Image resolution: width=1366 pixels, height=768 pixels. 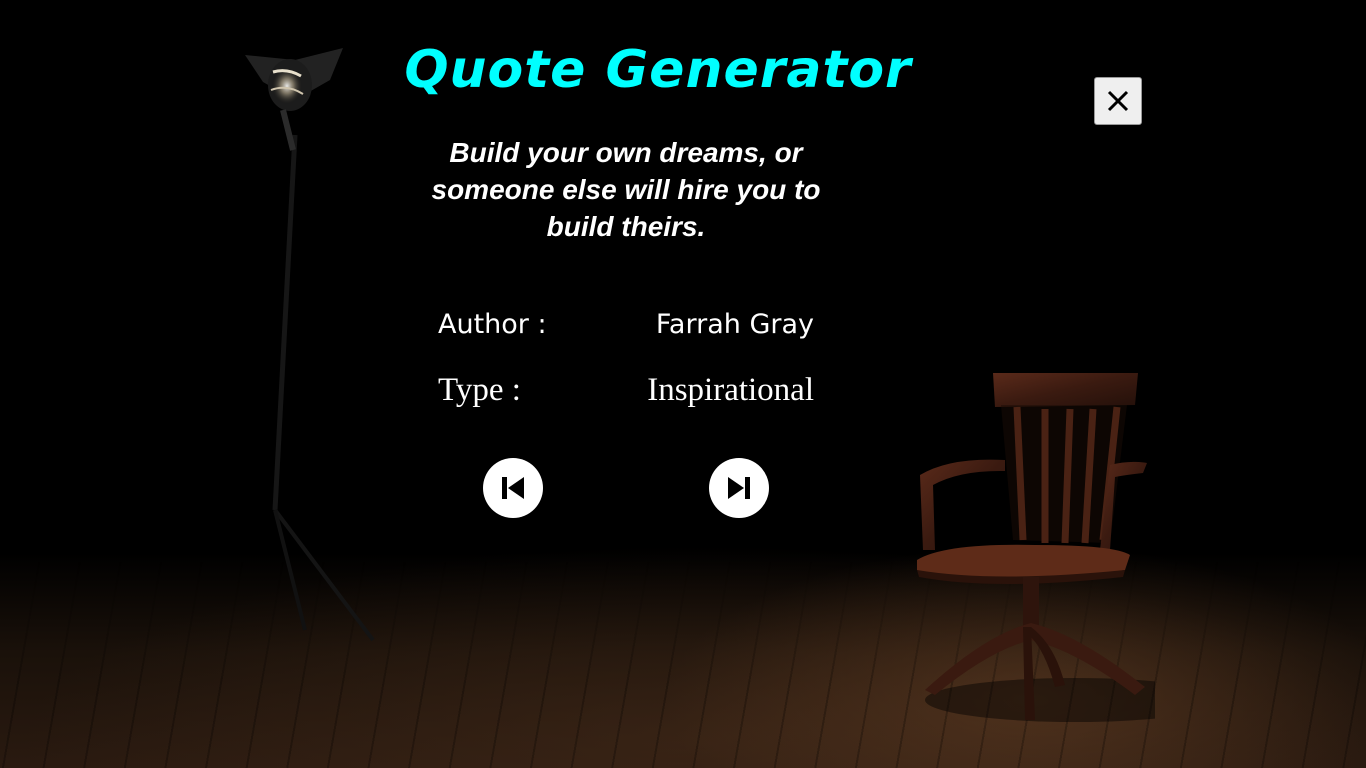 I want to click on type-value: Inspirational, so click(x=730, y=390).